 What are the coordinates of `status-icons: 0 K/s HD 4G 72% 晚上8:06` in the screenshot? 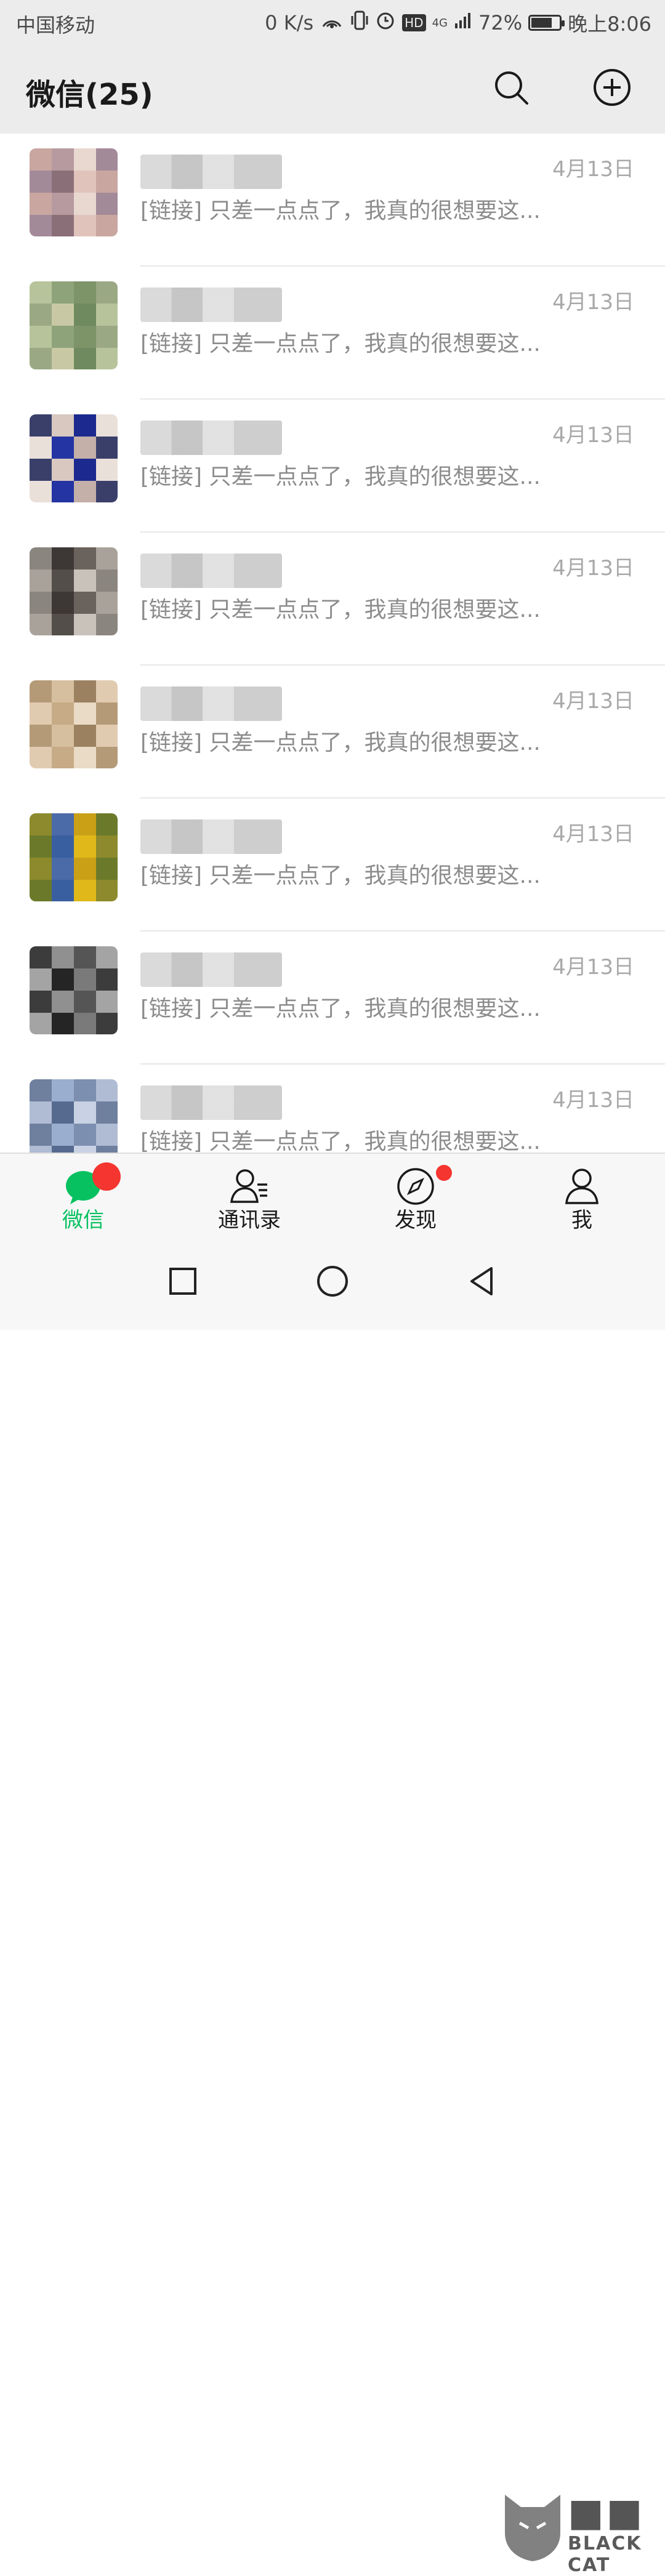 It's located at (458, 23).